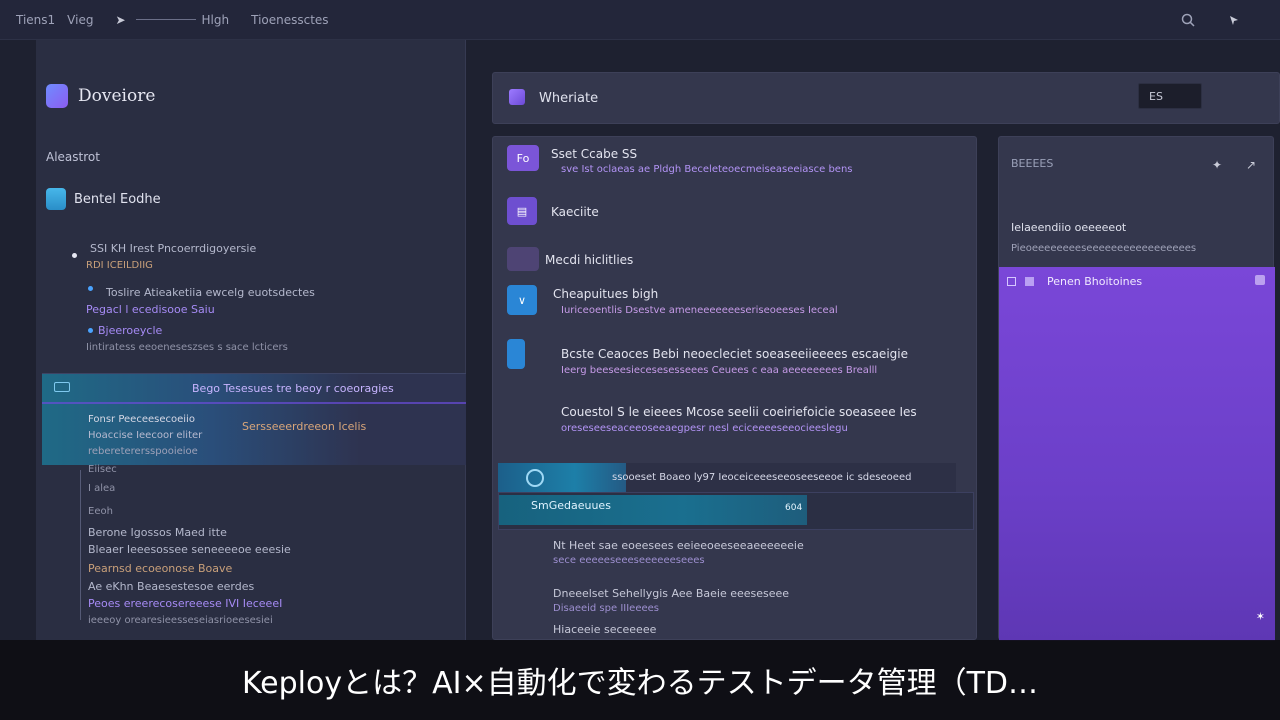 Image resolution: width=1280 pixels, height=720 pixels. I want to click on tree-item: Pearnsd ecoeonose Boave, so click(160, 568).